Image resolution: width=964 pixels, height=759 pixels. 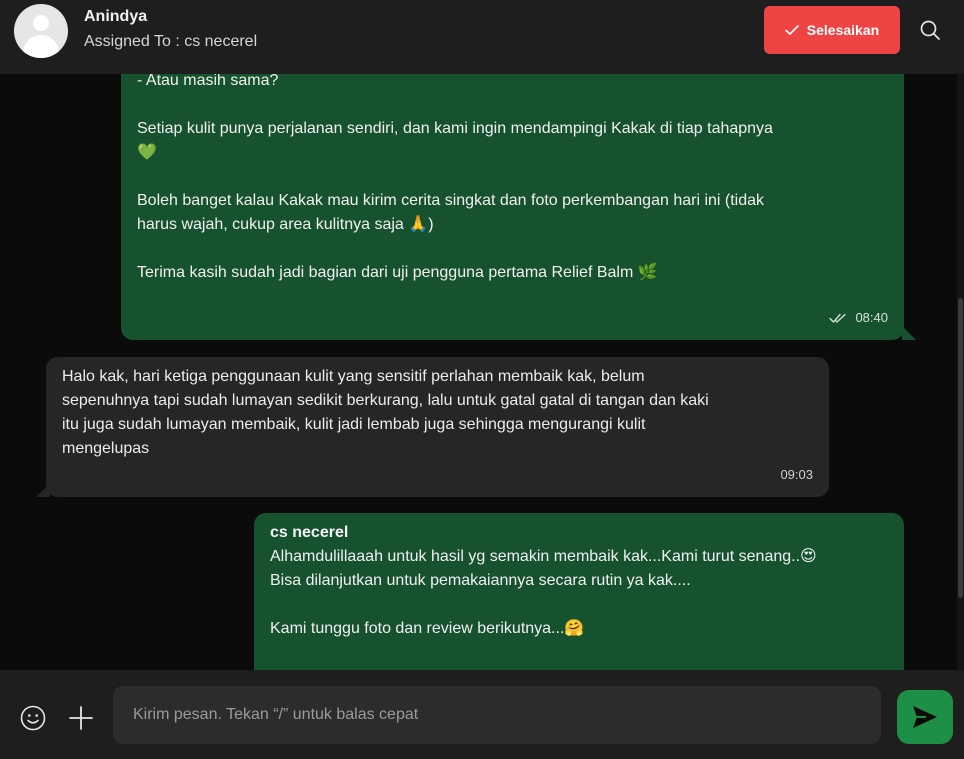 I want to click on search-button, so click(x=930, y=30).